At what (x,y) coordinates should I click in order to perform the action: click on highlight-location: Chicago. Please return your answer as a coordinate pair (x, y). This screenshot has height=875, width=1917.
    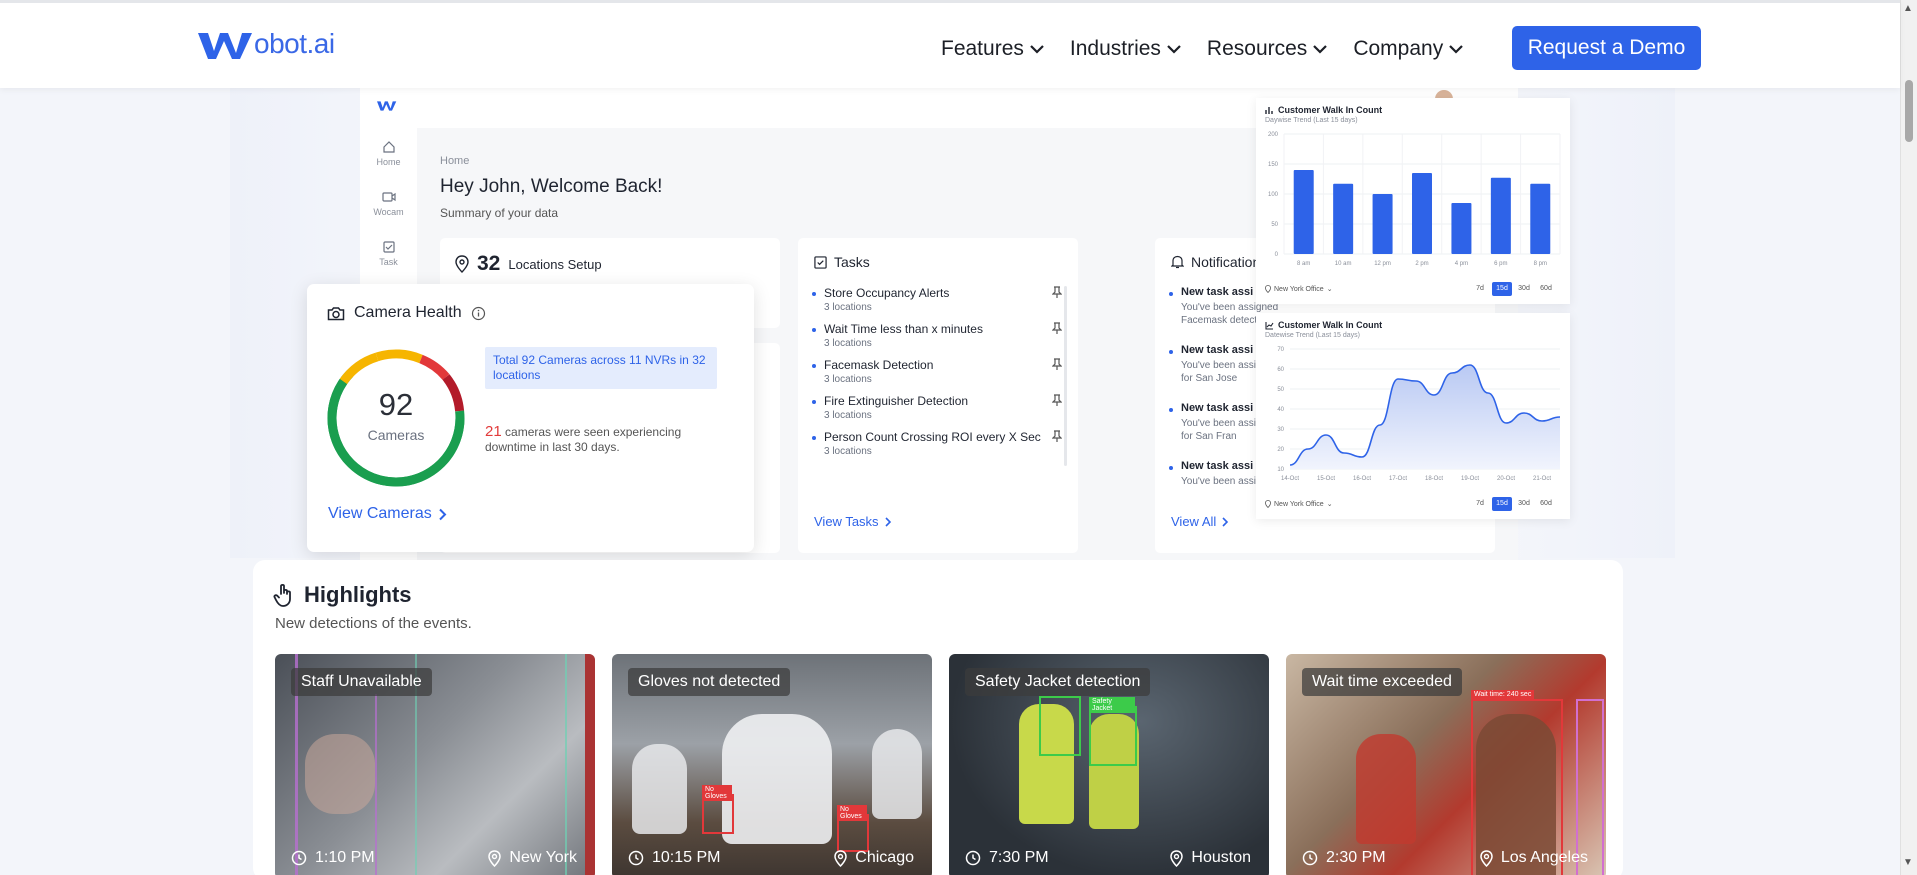
    Looking at the image, I should click on (874, 858).